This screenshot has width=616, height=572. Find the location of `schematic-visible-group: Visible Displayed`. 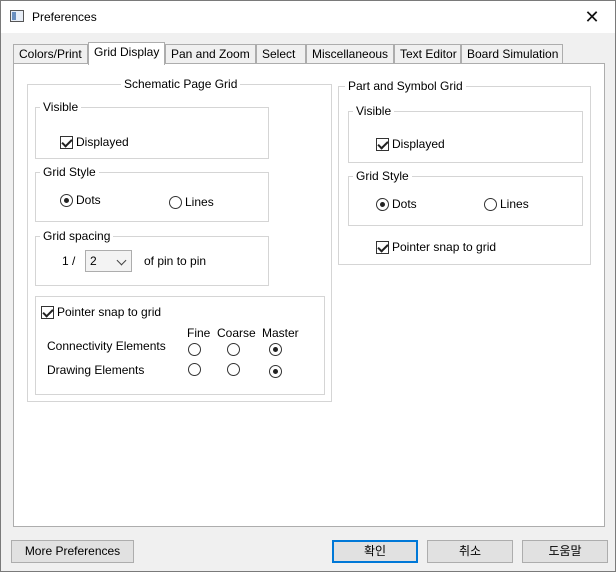

schematic-visible-group: Visible Displayed is located at coordinates (152, 129).